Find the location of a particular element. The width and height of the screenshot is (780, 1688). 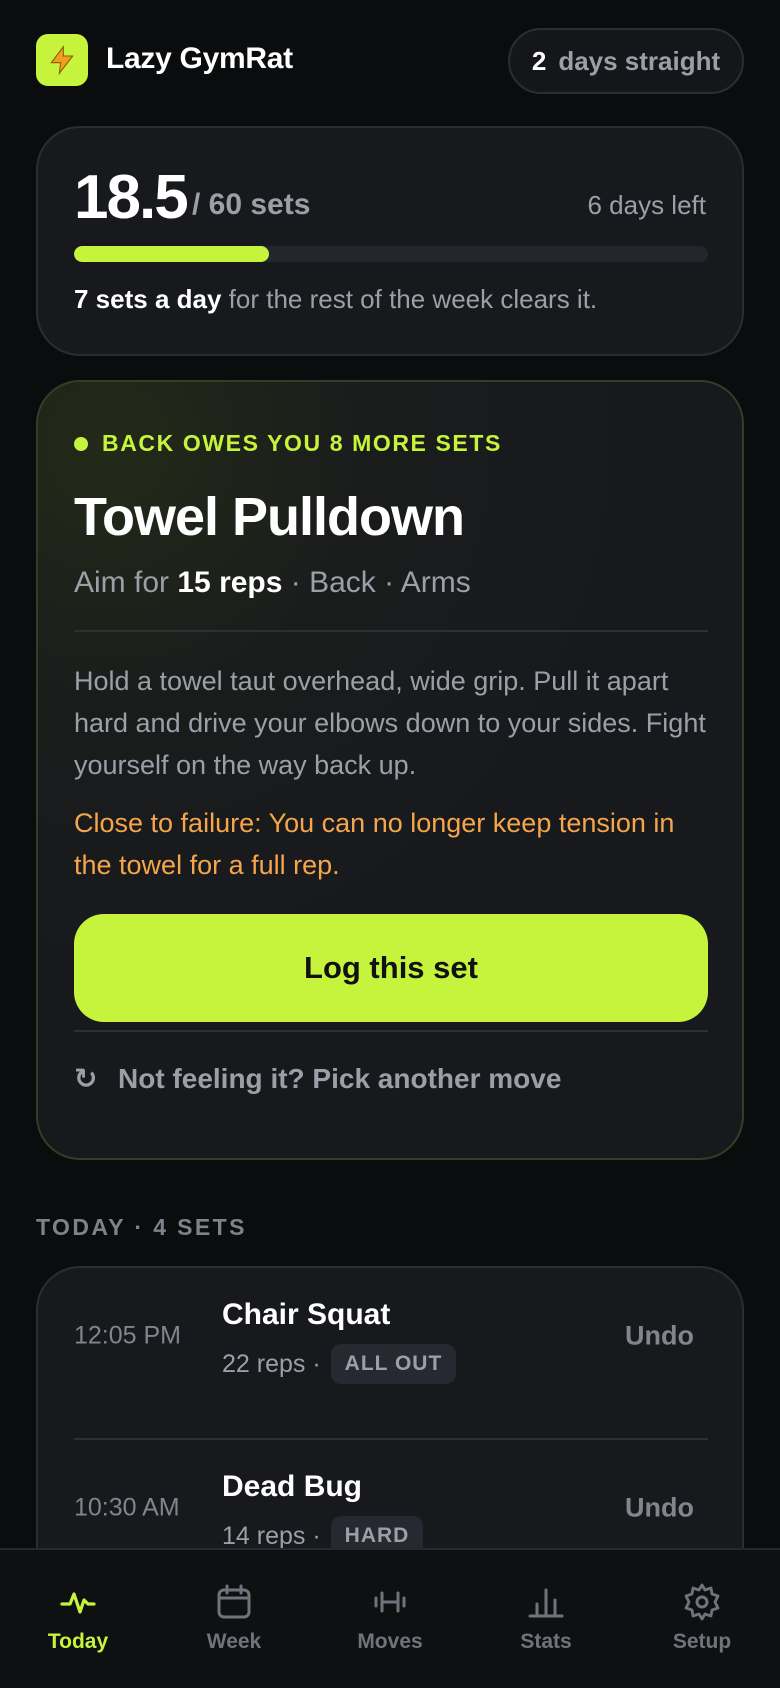

log-entry-meta: 22 reps · ALL OUT is located at coordinates (339, 1364).